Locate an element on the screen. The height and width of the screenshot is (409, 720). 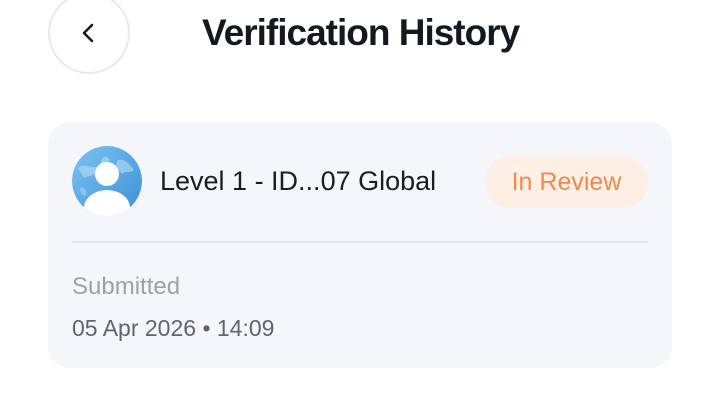
submitted-label: Submitted is located at coordinates (126, 286).